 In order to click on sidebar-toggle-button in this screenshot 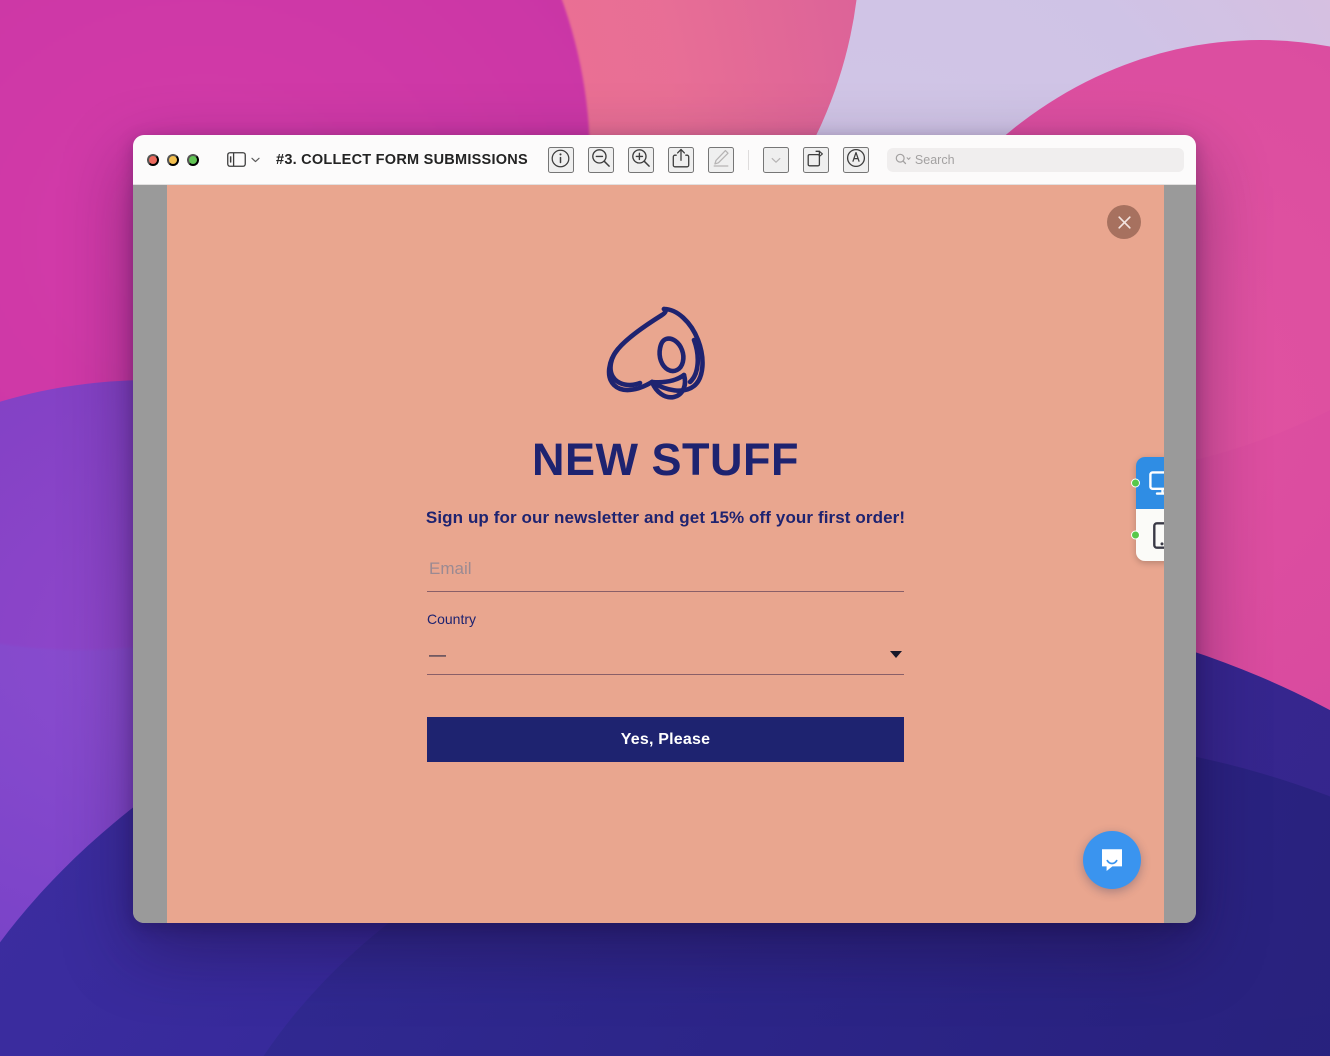, I will do `click(243, 159)`.